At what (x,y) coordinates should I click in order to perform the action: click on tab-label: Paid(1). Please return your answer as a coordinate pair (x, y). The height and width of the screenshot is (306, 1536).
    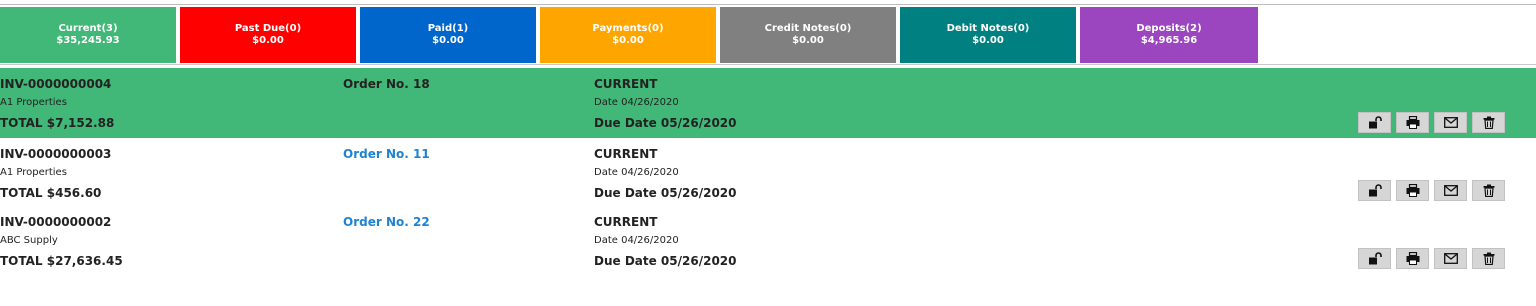
    Looking at the image, I should click on (448, 28).